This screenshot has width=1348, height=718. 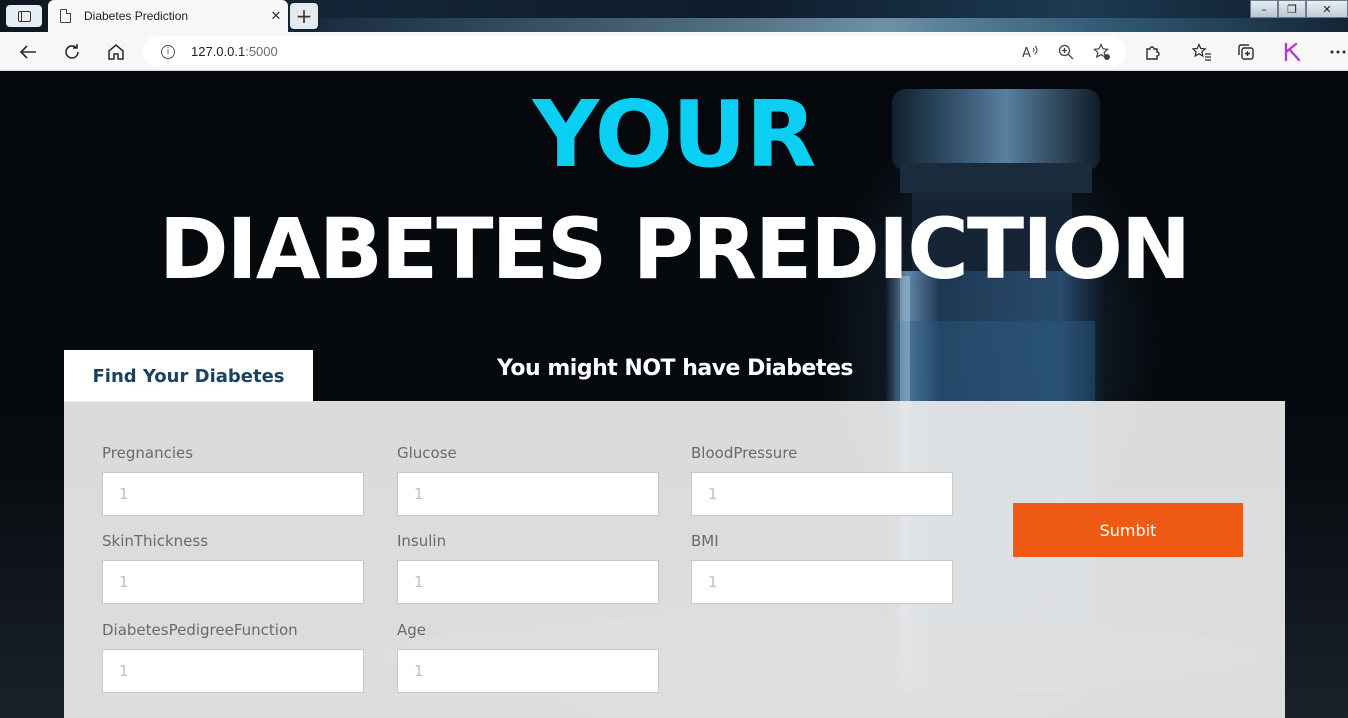 What do you see at coordinates (1026, 53) in the screenshot?
I see `svg-text: A` at bounding box center [1026, 53].